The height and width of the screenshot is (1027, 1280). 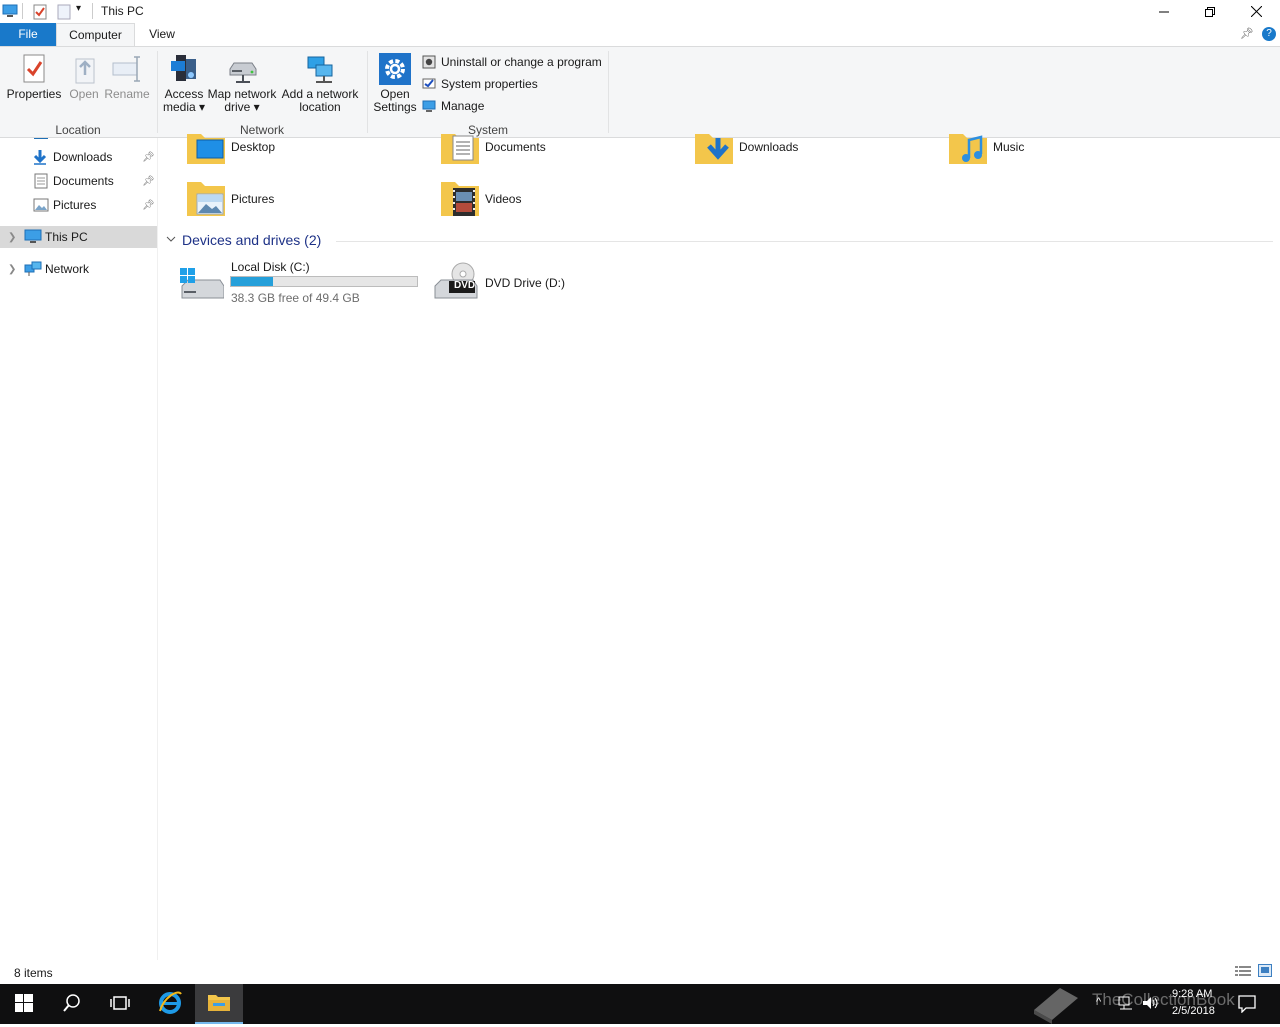 I want to click on tab-file: File, so click(x=28, y=34).